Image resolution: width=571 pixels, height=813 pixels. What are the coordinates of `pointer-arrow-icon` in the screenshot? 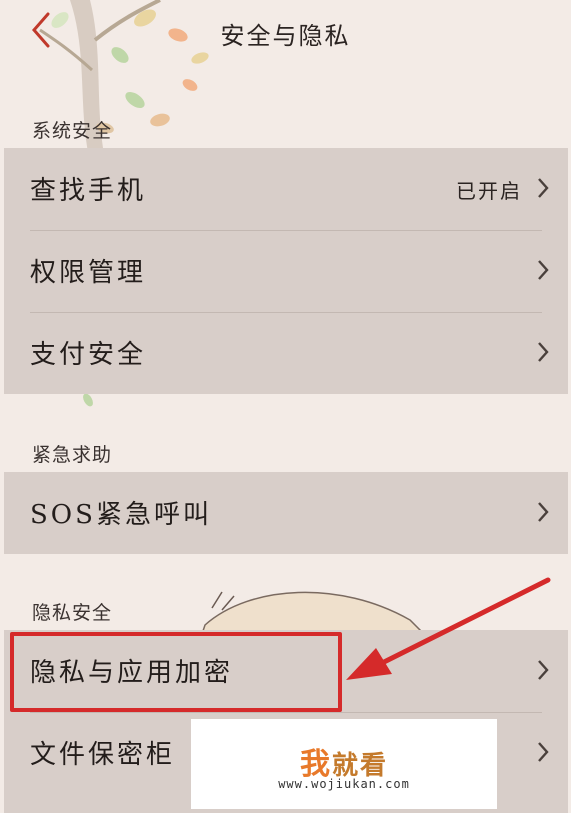 It's located at (448, 628).